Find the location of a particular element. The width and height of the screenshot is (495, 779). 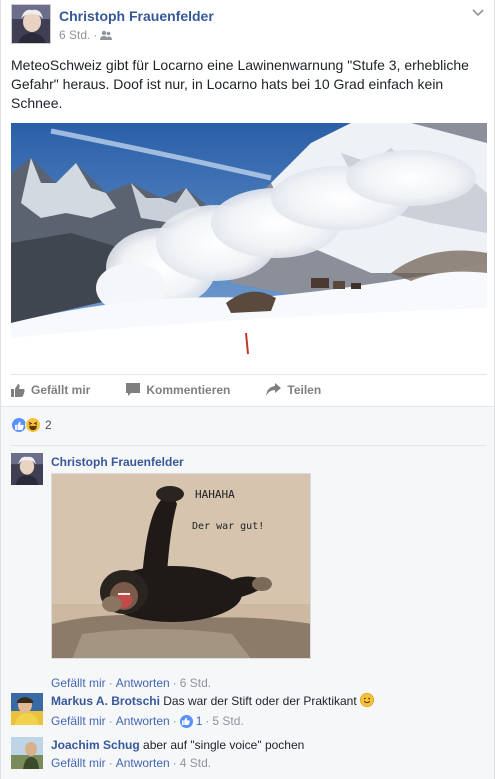

comment-time: 5 Std. is located at coordinates (227, 721).